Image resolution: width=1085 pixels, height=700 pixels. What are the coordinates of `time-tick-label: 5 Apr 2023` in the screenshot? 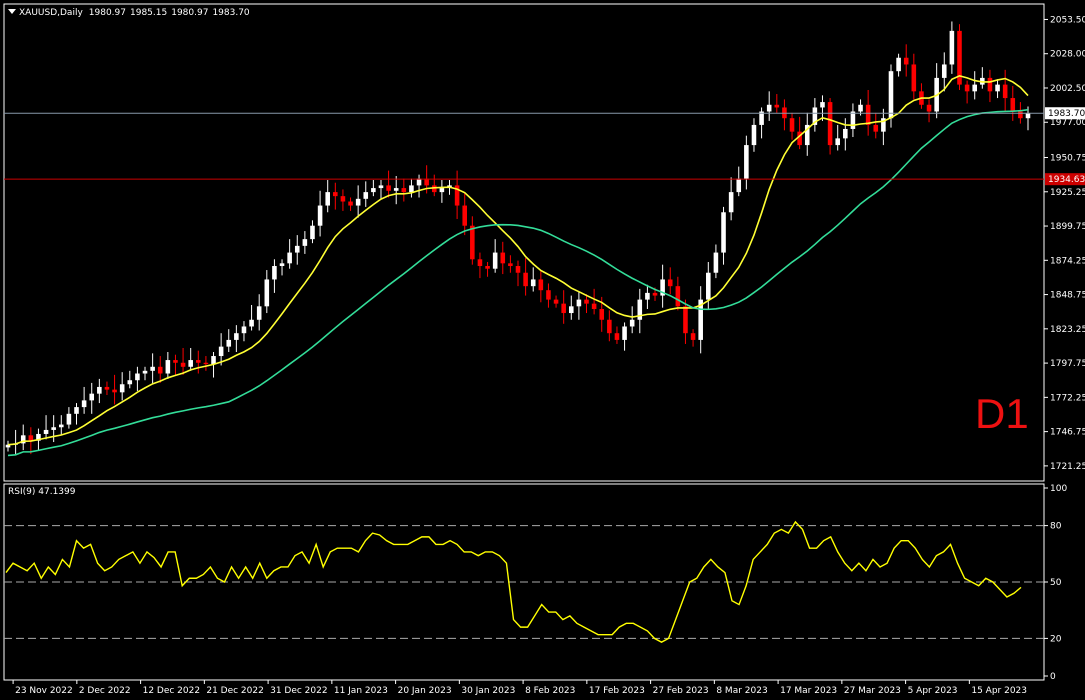 It's located at (933, 691).